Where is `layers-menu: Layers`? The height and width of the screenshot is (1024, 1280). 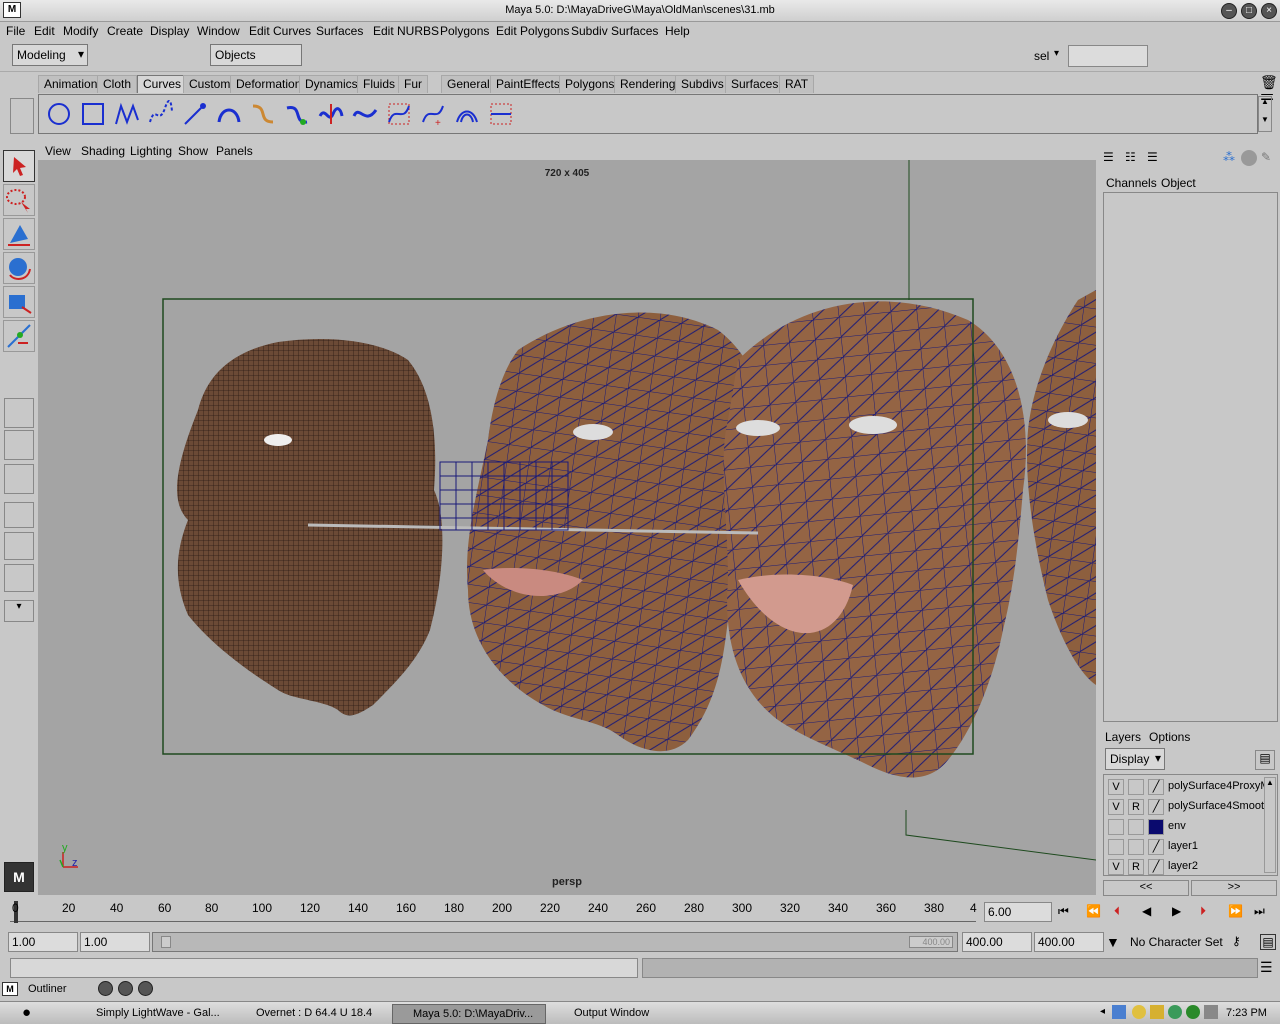 layers-menu: Layers is located at coordinates (1123, 737).